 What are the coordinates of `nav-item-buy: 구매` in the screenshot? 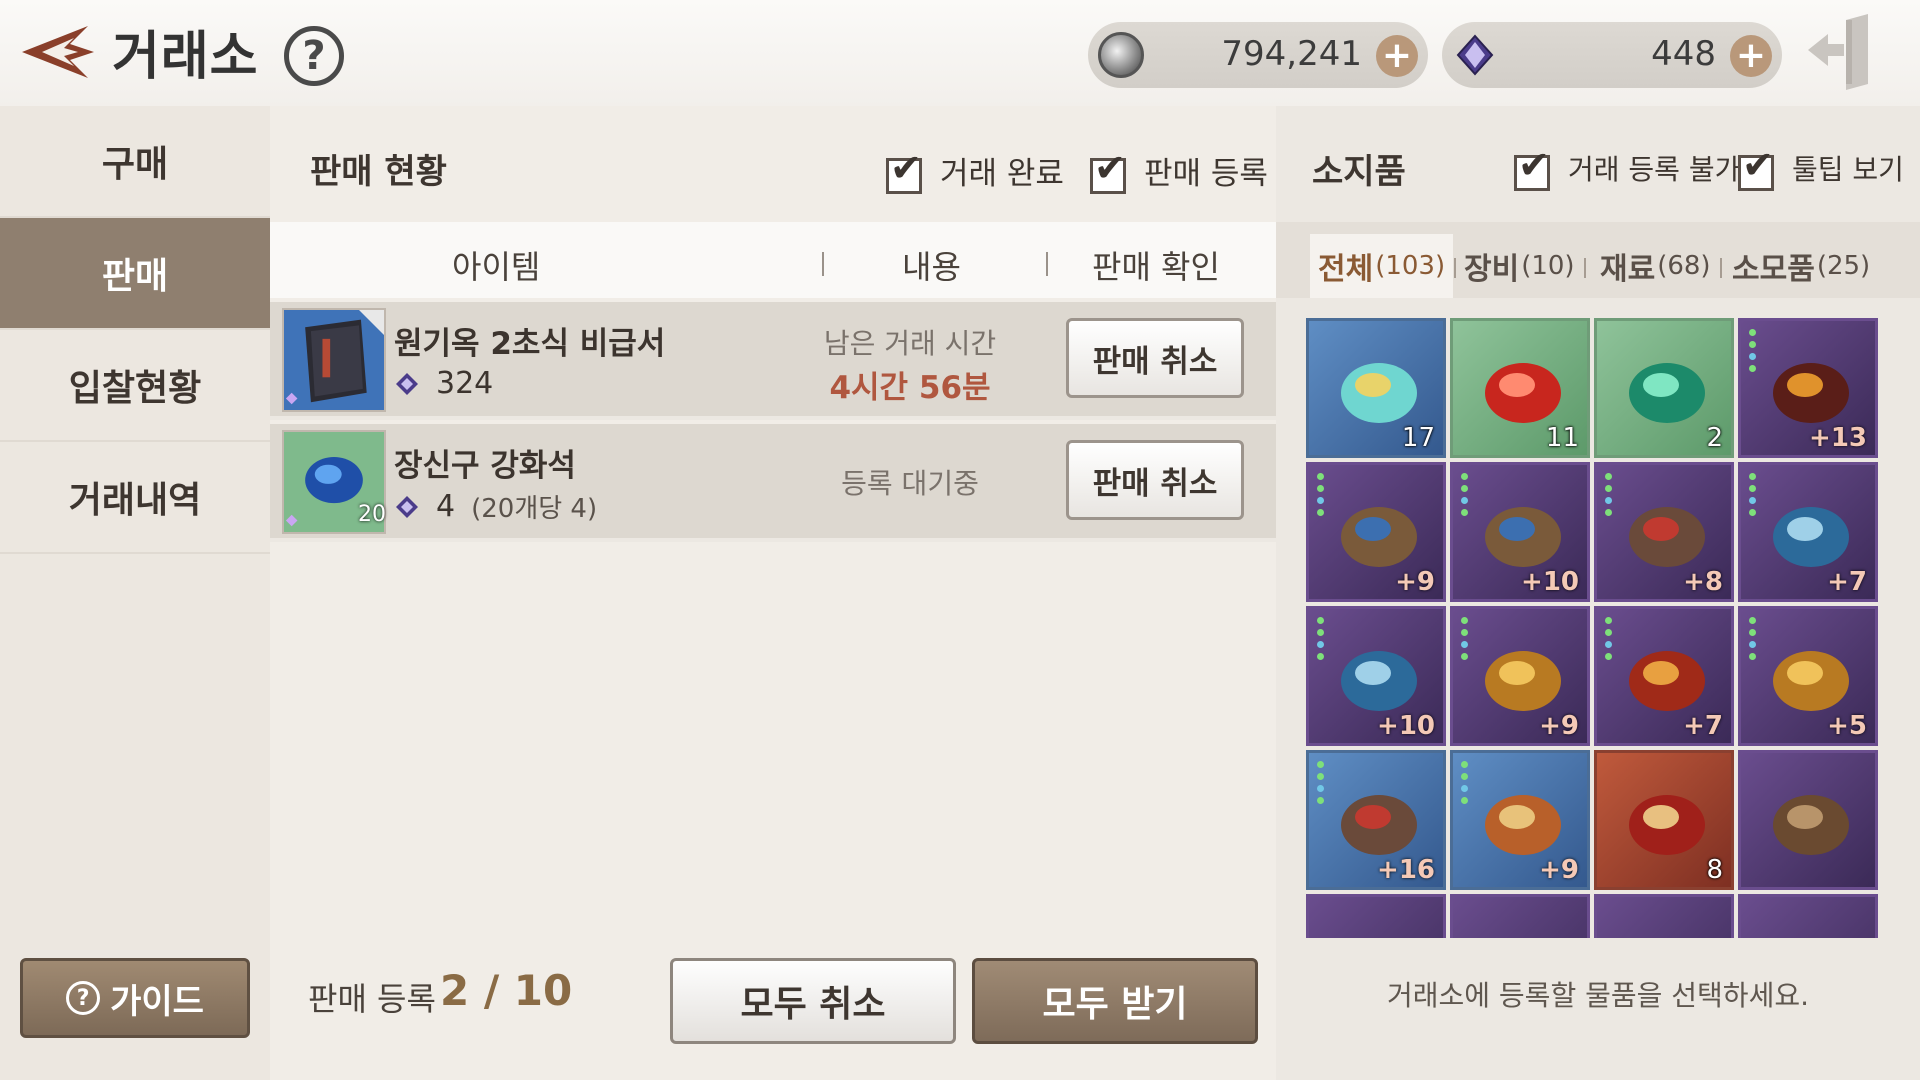 It's located at (135, 162).